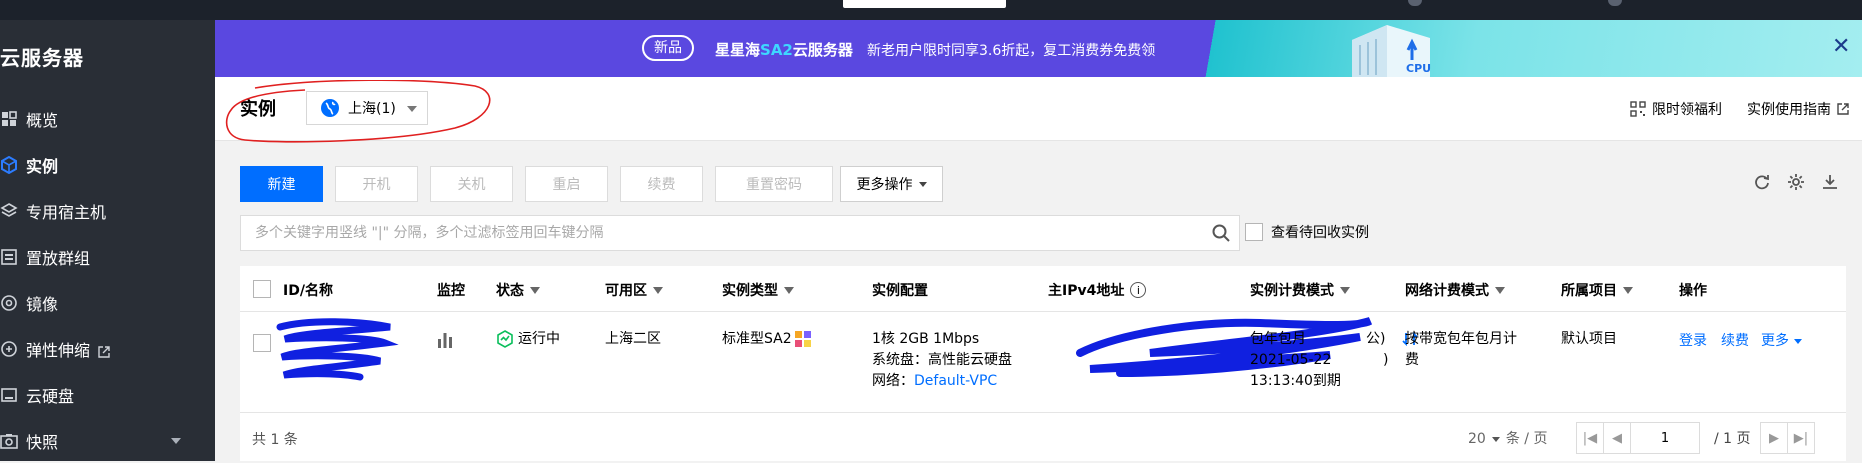 The width and height of the screenshot is (1862, 463). What do you see at coordinates (1781, 341) in the screenshot?
I see `more-link: 更多` at bounding box center [1781, 341].